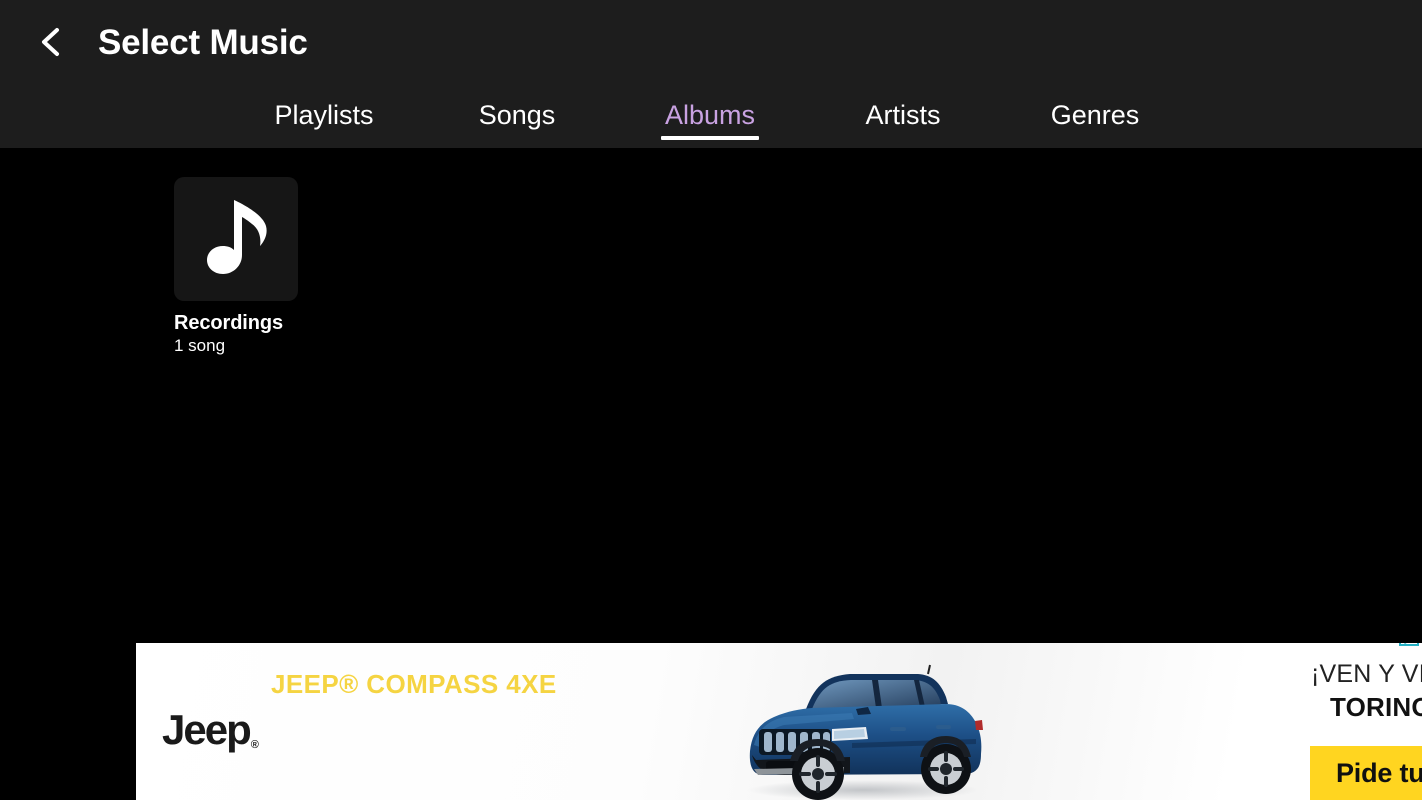 The image size is (1422, 800). I want to click on back-button, so click(52, 42).